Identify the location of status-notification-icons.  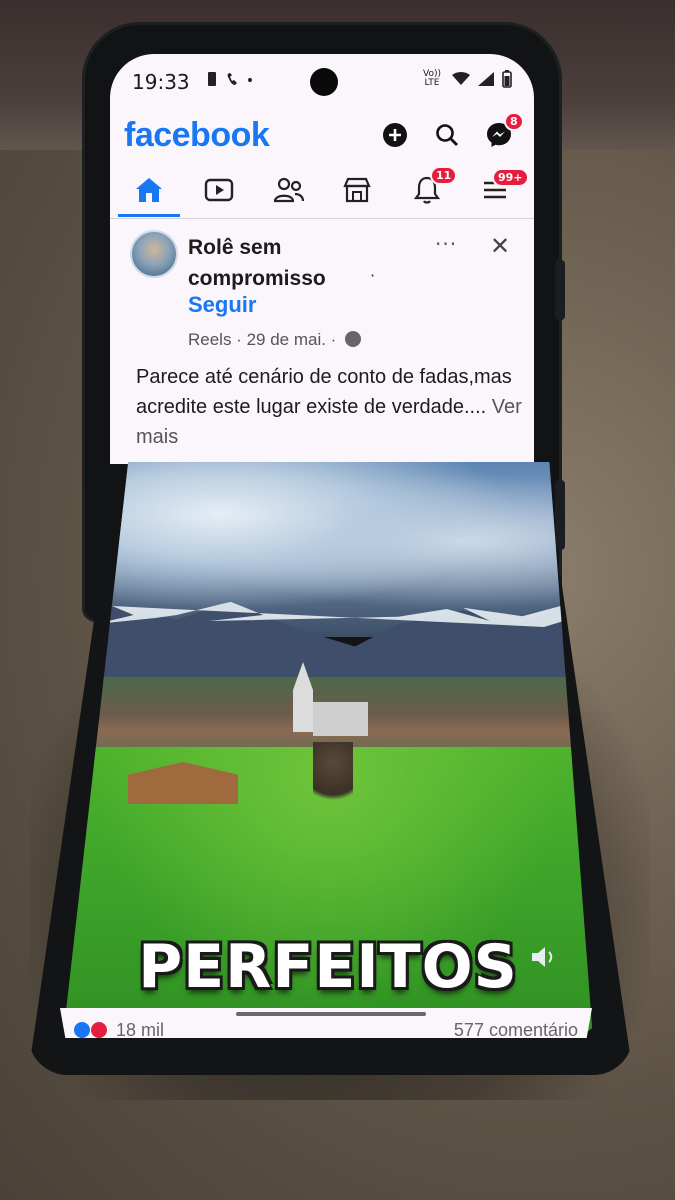
(236, 81).